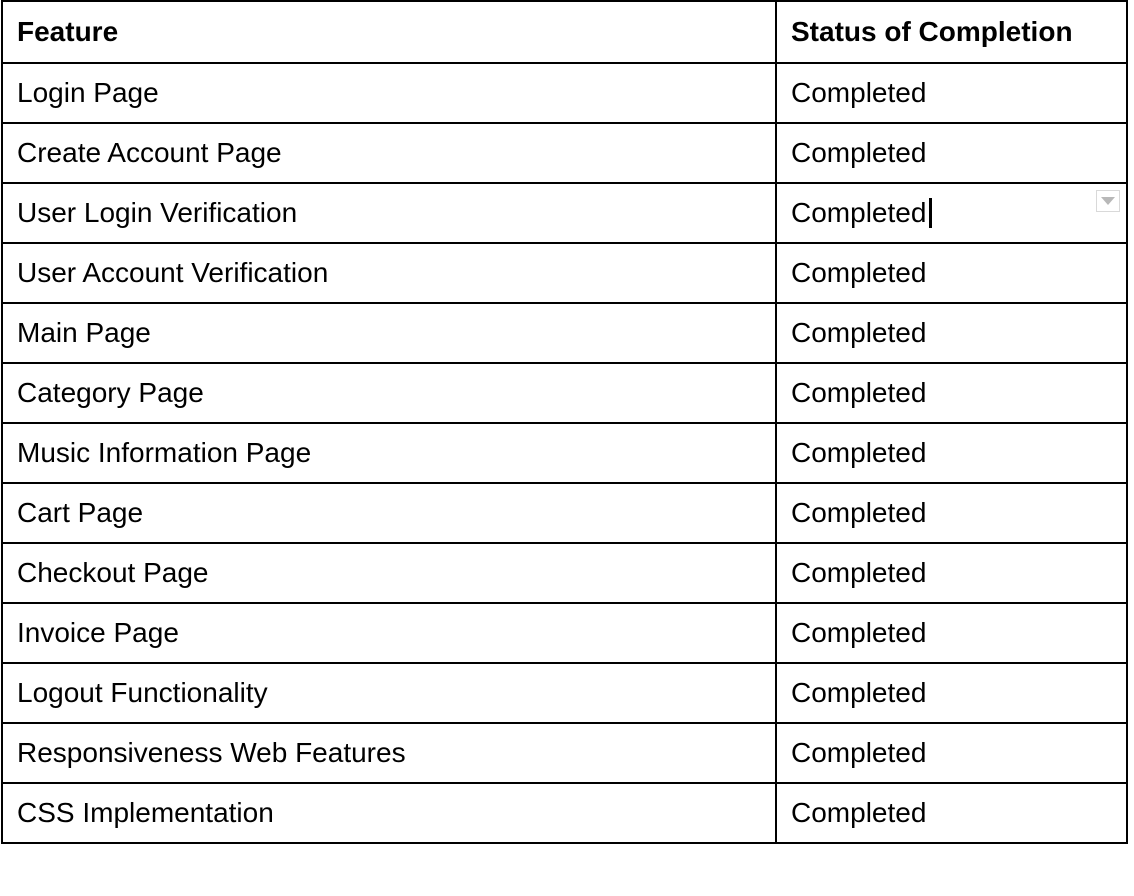 Image resolution: width=1134 pixels, height=896 pixels. What do you see at coordinates (84, 332) in the screenshot?
I see `feature-text: Main Page` at bounding box center [84, 332].